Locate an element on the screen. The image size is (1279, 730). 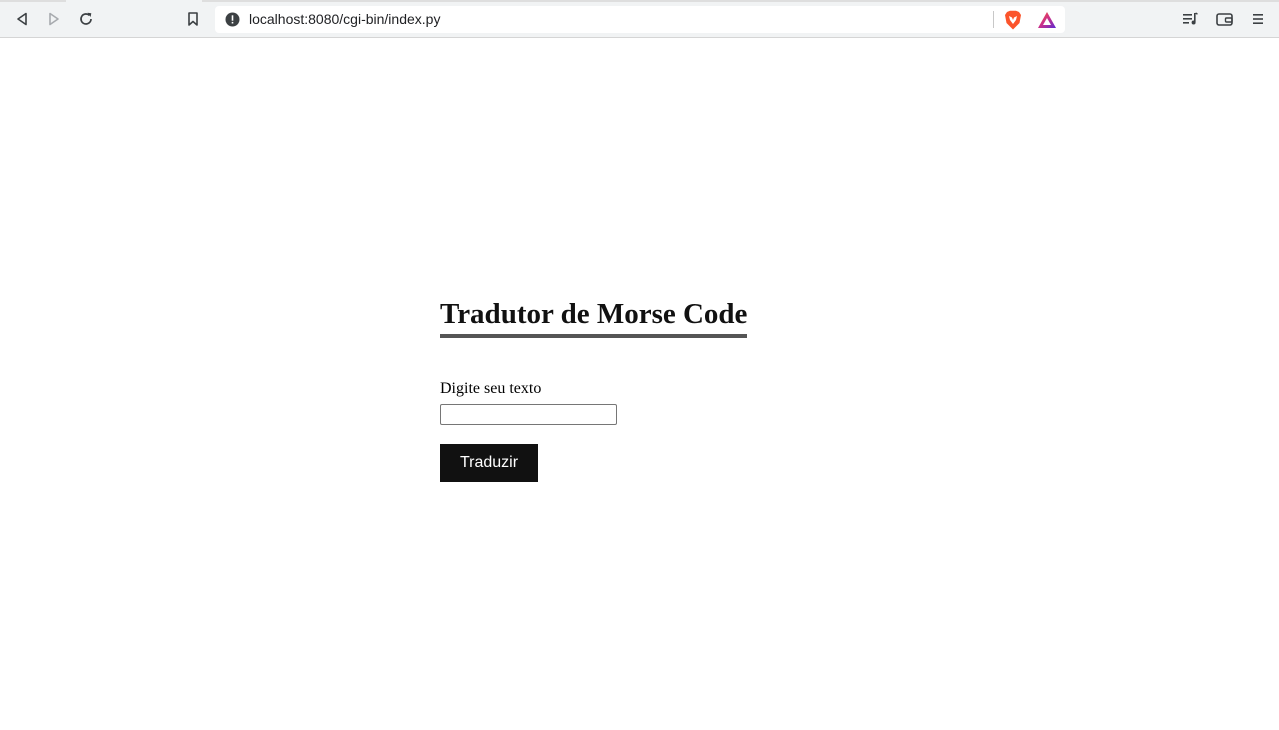
site-info-icon is located at coordinates (232, 19).